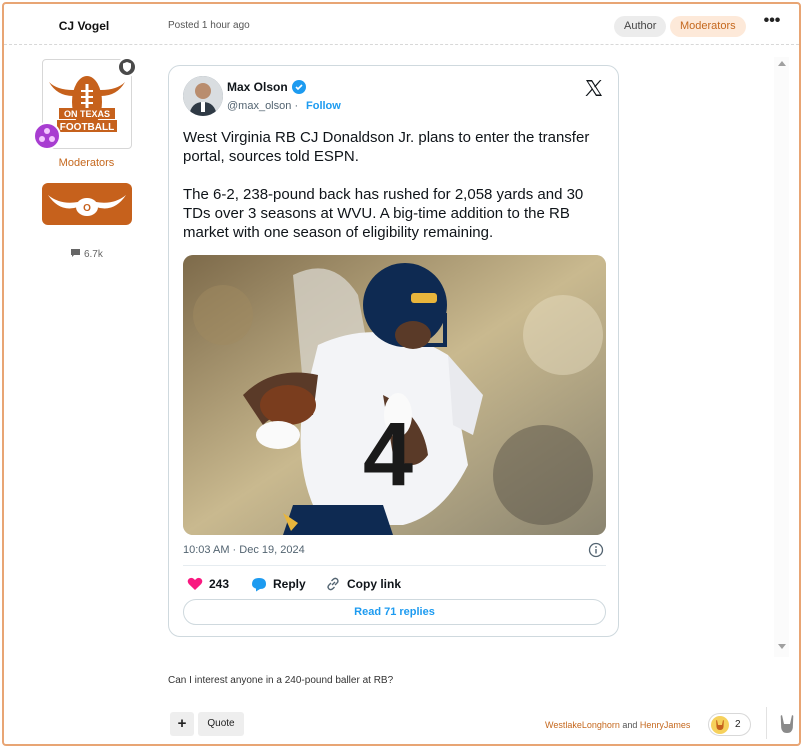 The height and width of the screenshot is (750, 803). I want to click on reply-label: Reply, so click(289, 584).